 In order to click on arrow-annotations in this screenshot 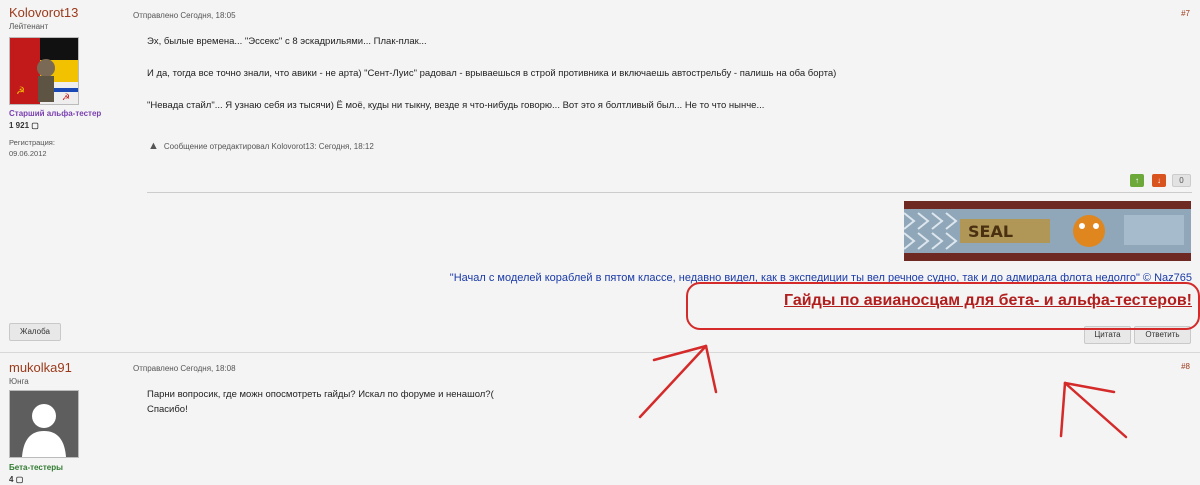, I will do `click(883, 391)`.